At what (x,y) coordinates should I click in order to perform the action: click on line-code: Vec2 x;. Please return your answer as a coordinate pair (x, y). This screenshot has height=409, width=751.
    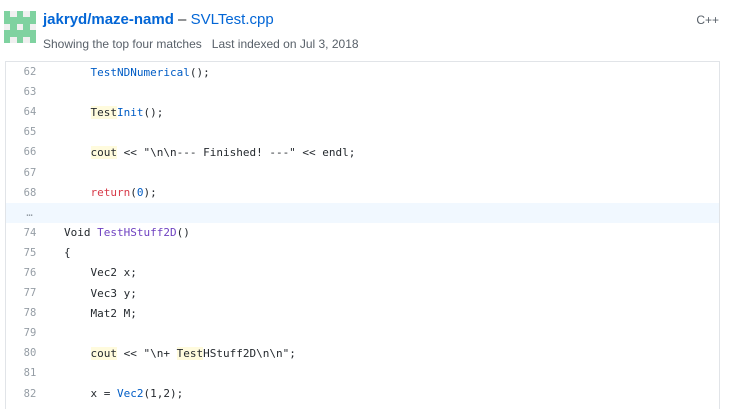
    Looking at the image, I should click on (95, 273).